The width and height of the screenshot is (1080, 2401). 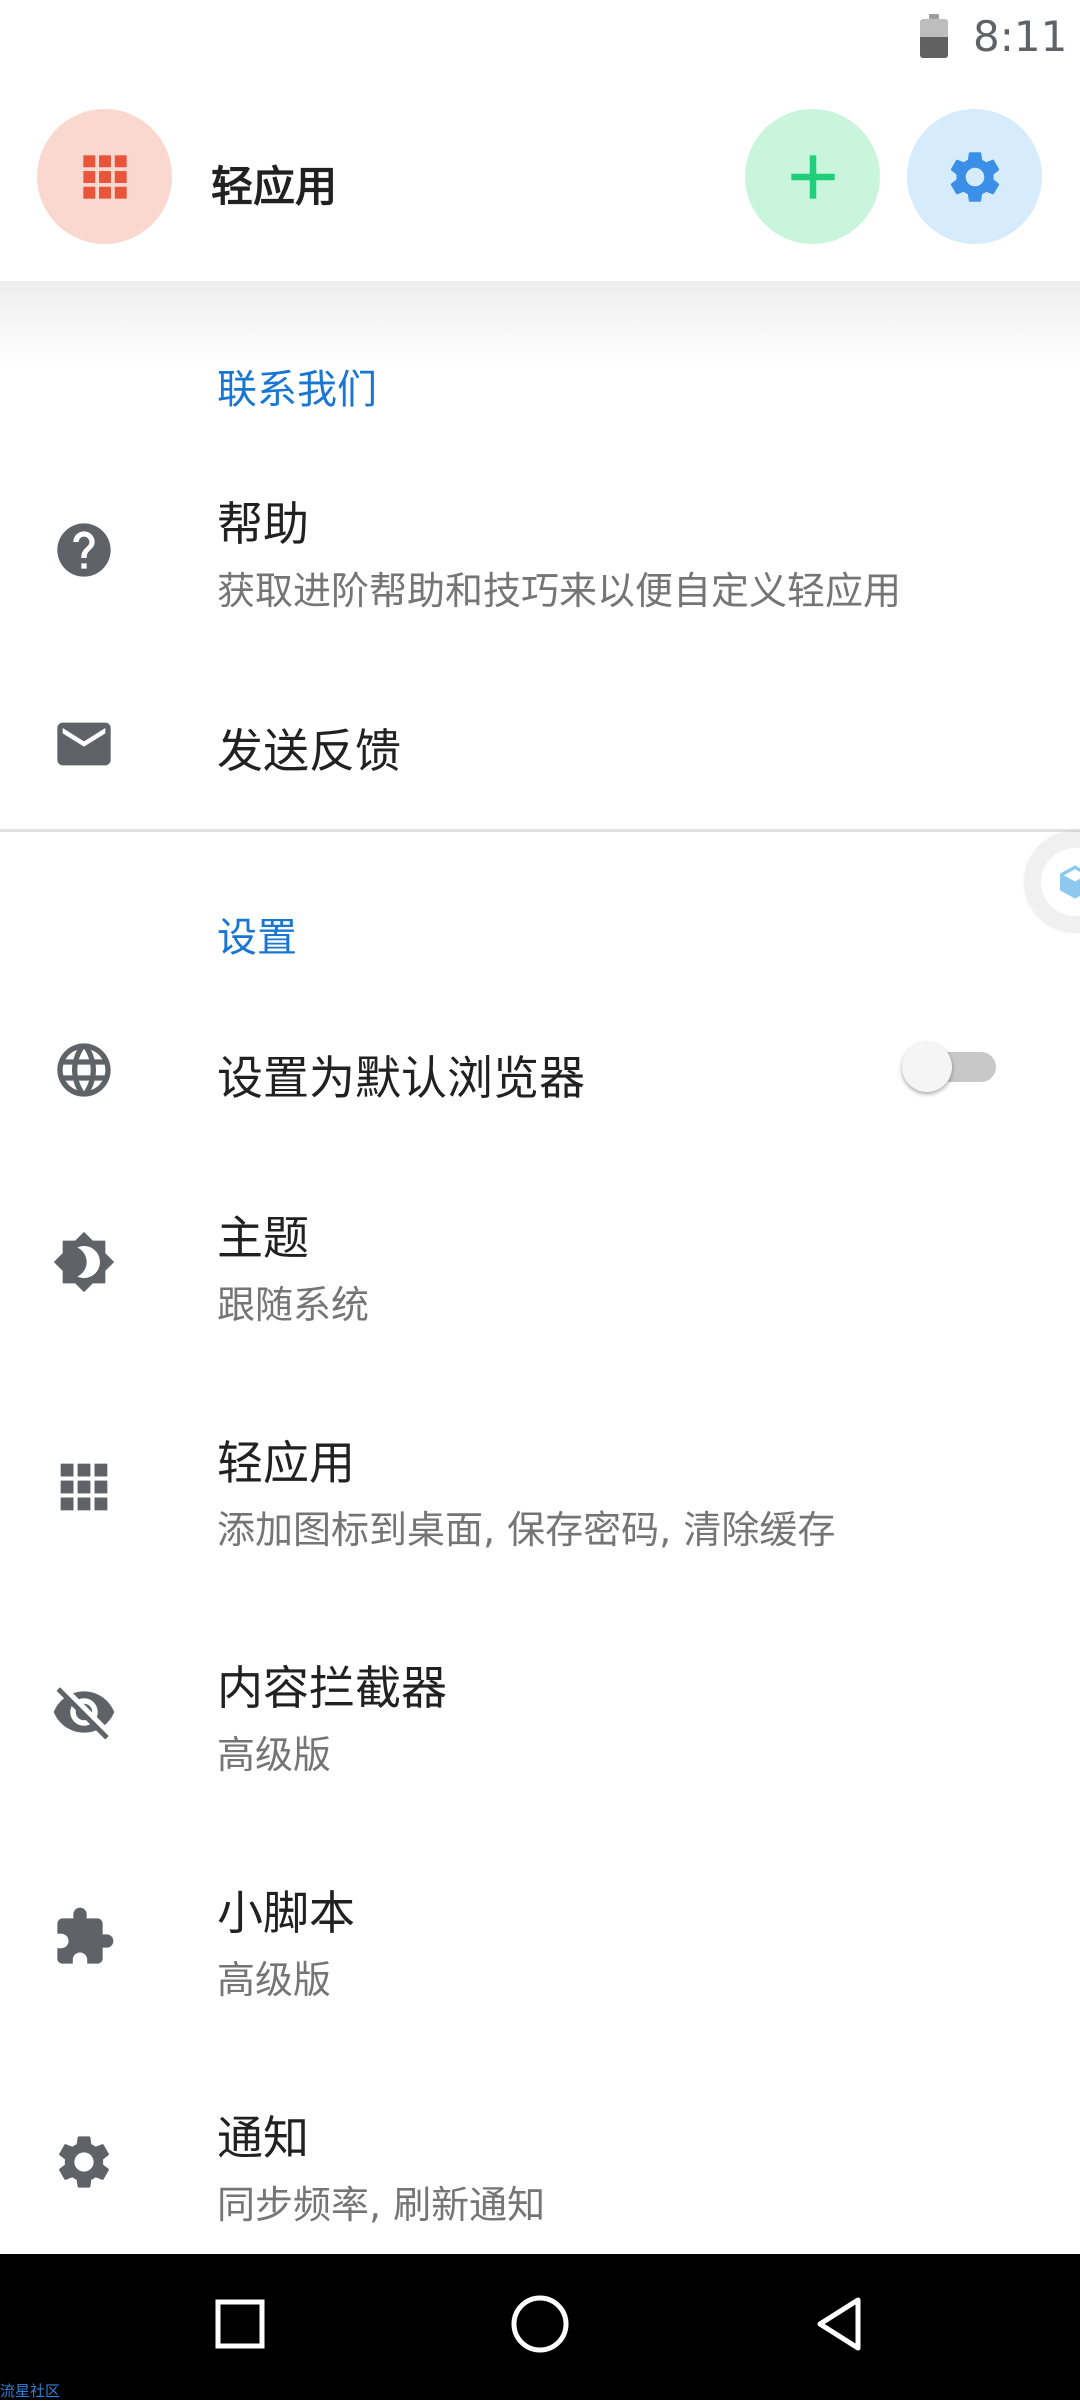 I want to click on square-icon, so click(x=240, y=2324).